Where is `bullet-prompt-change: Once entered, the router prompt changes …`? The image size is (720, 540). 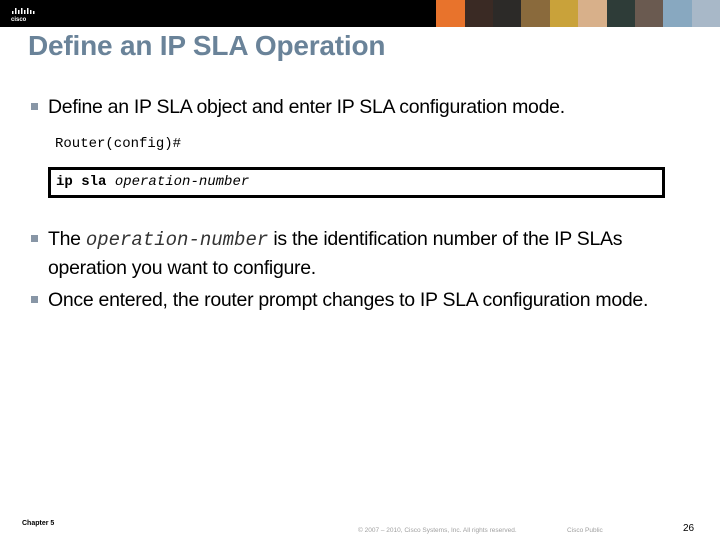 bullet-prompt-change: Once entered, the router prompt changes … is located at coordinates (364, 300).